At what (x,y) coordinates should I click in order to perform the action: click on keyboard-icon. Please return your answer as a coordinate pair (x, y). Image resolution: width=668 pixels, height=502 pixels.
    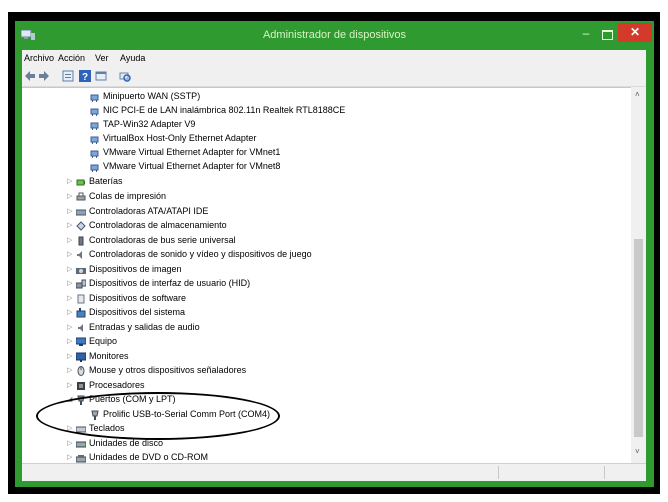
    Looking at the image, I should click on (81, 429).